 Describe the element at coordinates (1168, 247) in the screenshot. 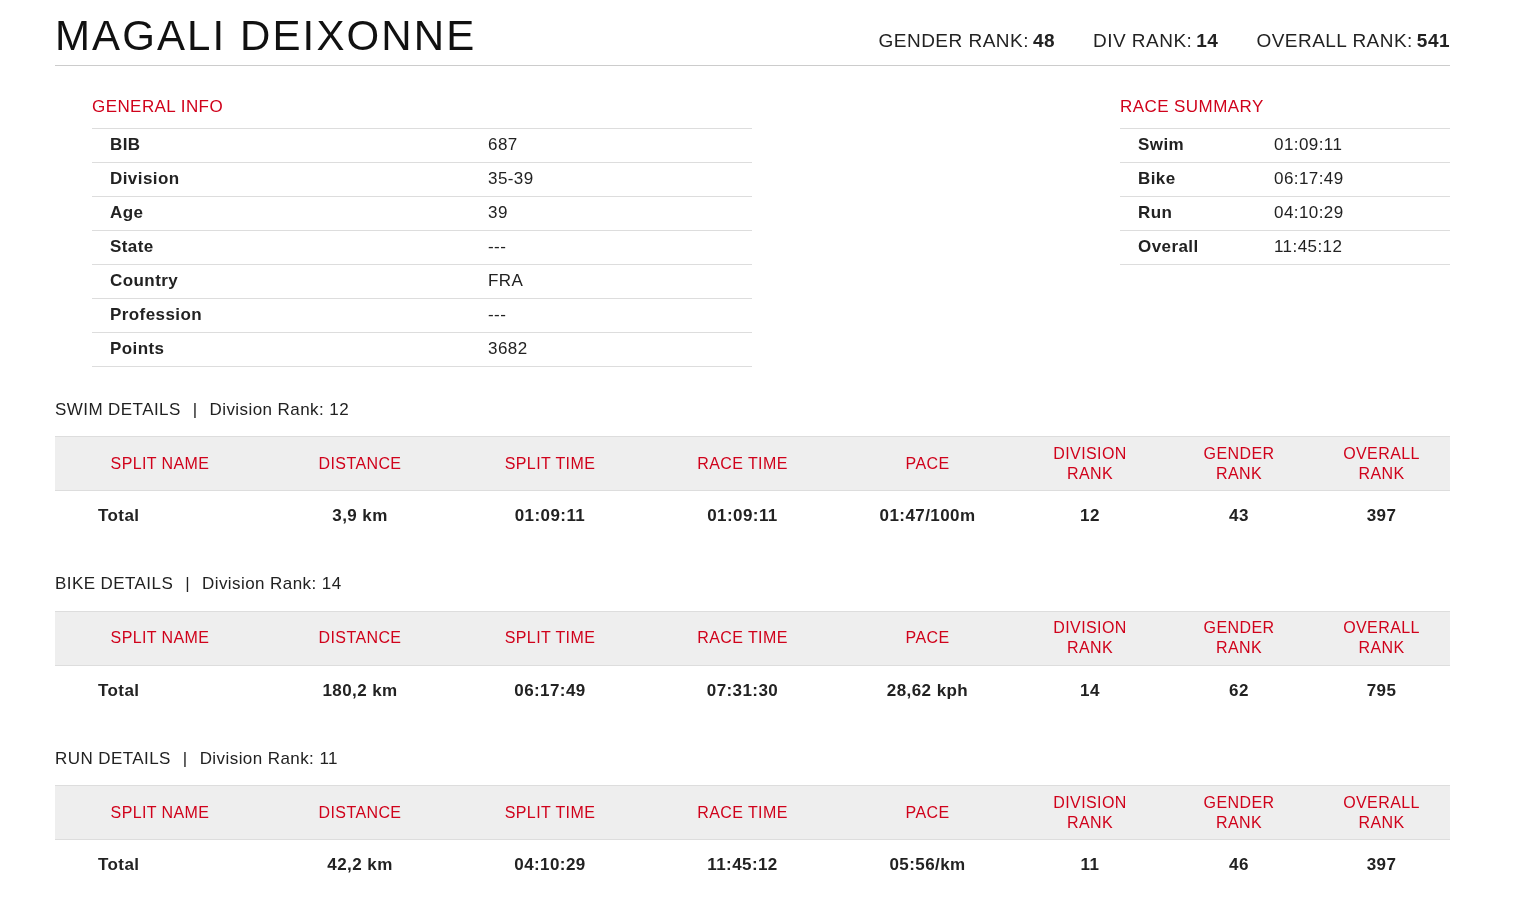

I see `info-label: Overall` at that location.